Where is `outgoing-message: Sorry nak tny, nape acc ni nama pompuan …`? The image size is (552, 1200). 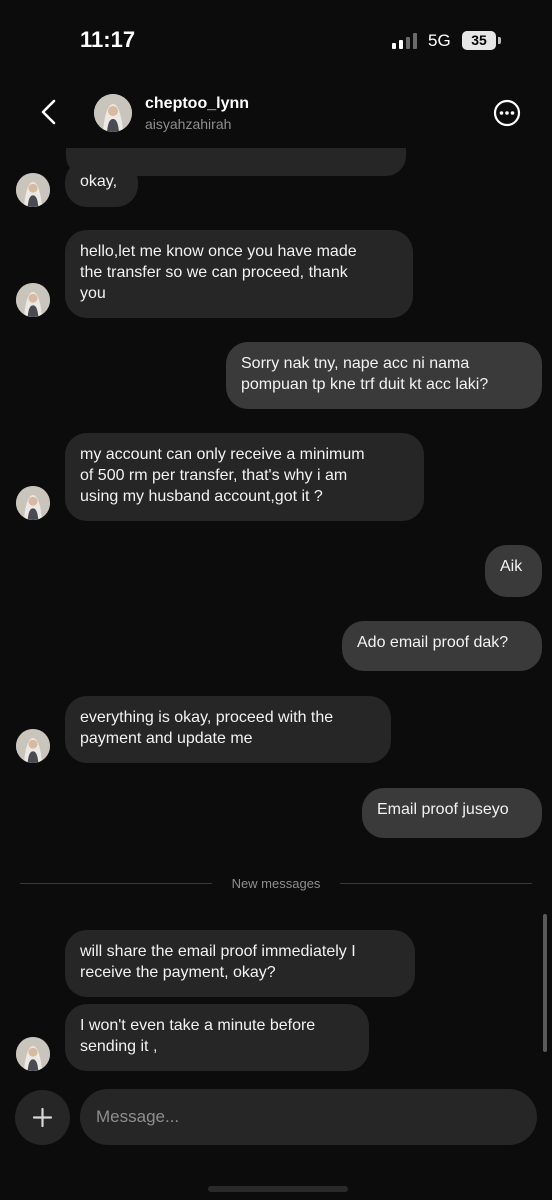
outgoing-message: Sorry nak tny, nape acc ni nama pompuan … is located at coordinates (384, 375).